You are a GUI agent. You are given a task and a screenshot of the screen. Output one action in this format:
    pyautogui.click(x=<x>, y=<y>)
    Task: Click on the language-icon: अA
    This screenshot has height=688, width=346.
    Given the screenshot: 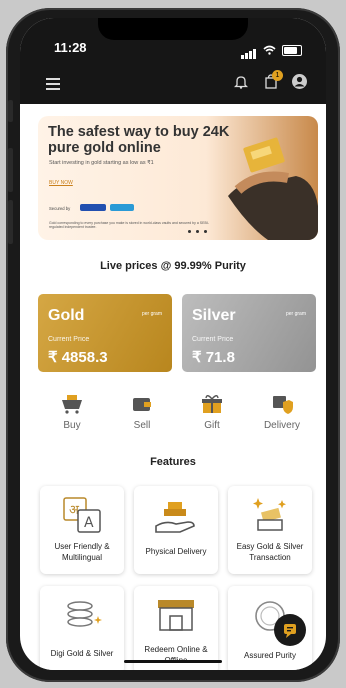 What is the action you would take?
    pyautogui.click(x=82, y=515)
    